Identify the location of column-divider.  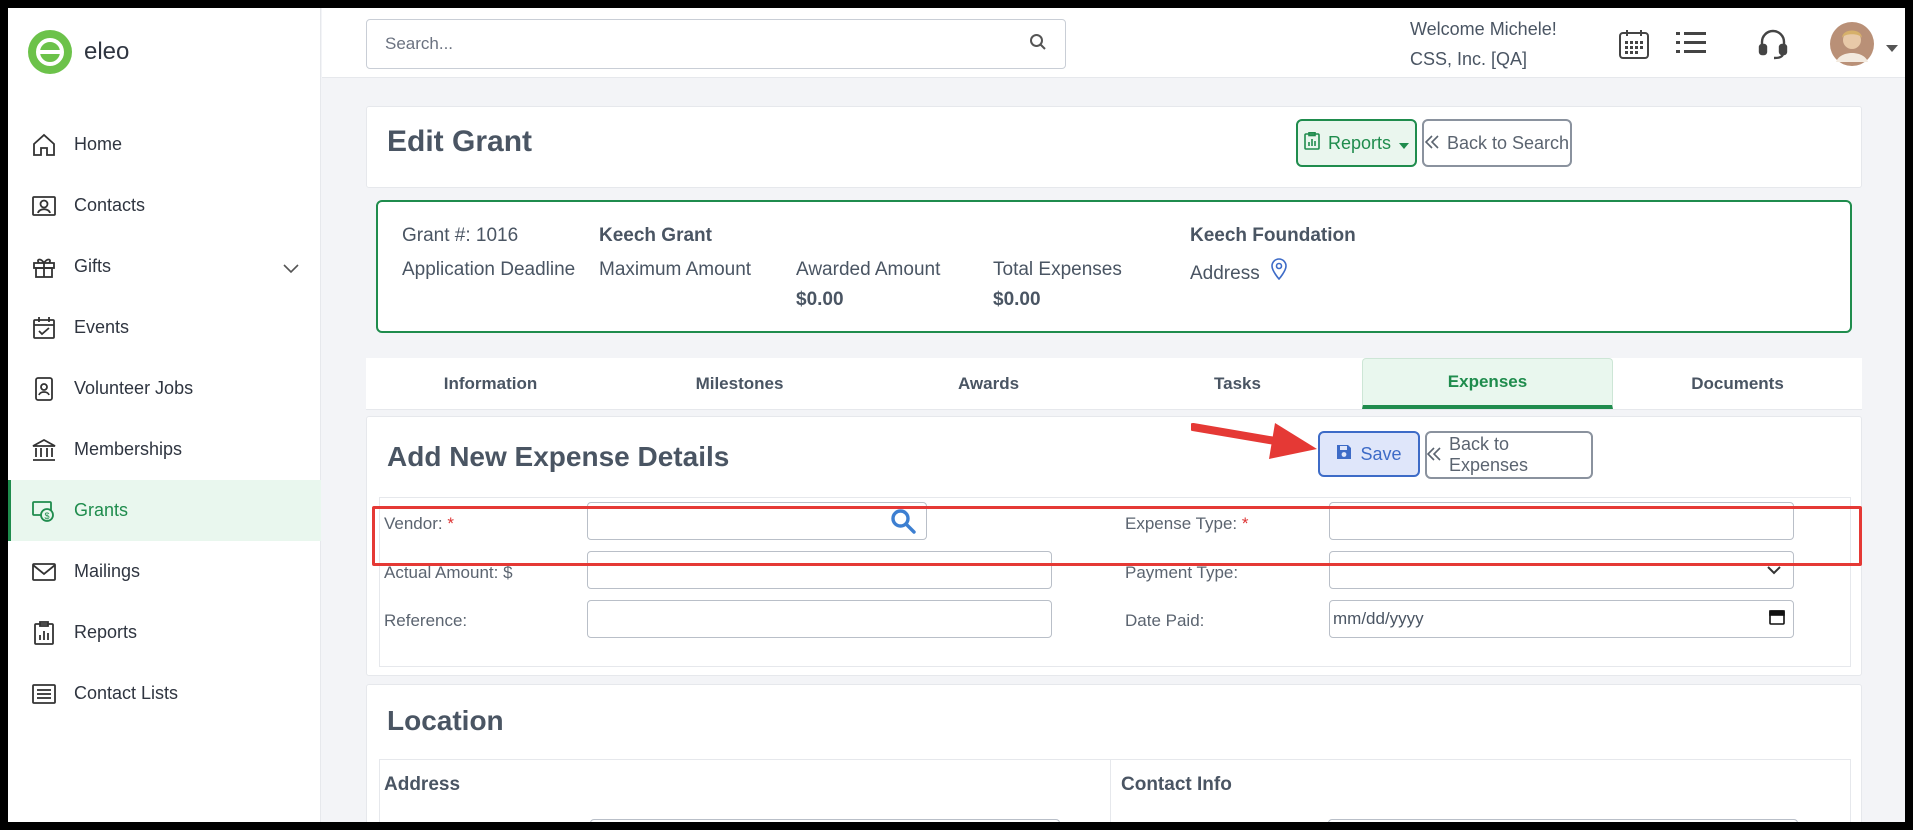
(1110, 791).